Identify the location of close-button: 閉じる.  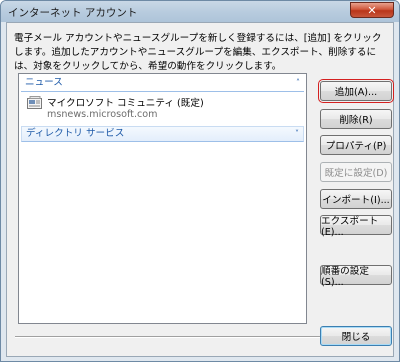
(356, 336).